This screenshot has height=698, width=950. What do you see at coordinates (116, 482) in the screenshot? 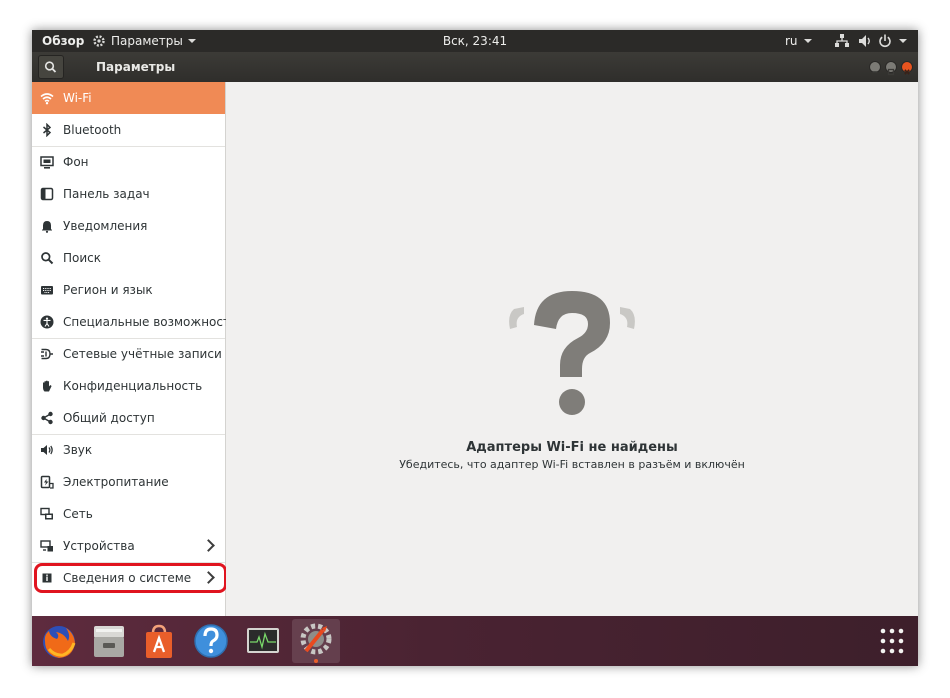
I see `sidebar-item-label: Электропитание` at bounding box center [116, 482].